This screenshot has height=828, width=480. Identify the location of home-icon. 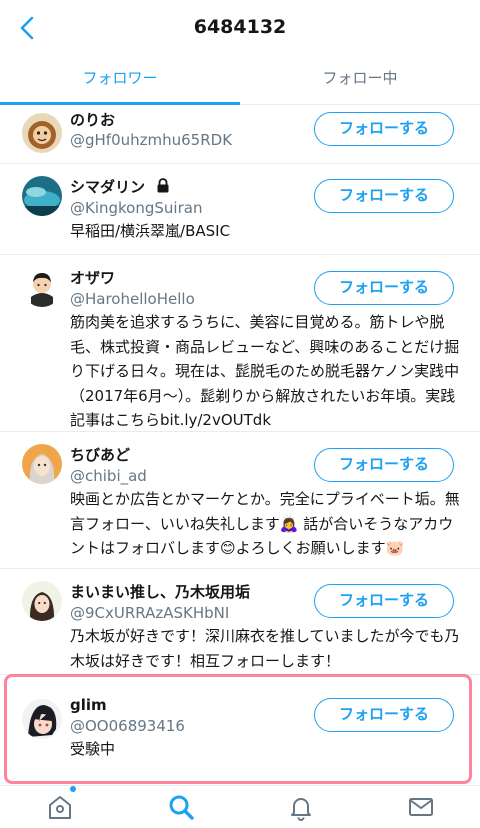
(60, 807).